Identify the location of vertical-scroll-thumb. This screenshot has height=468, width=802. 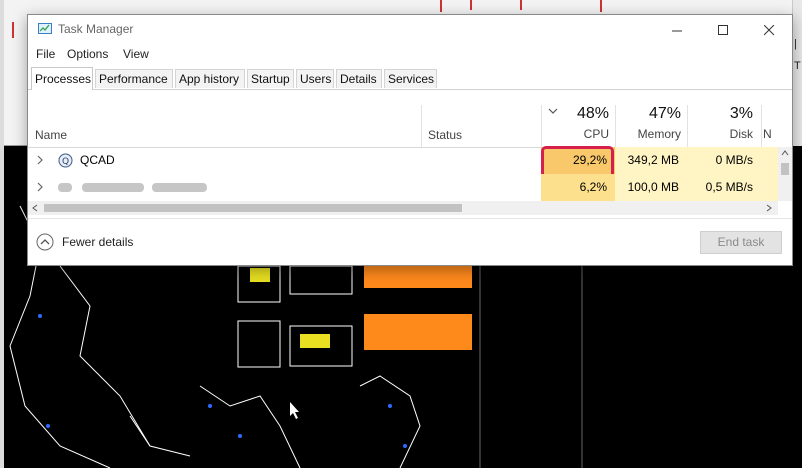
(785, 169).